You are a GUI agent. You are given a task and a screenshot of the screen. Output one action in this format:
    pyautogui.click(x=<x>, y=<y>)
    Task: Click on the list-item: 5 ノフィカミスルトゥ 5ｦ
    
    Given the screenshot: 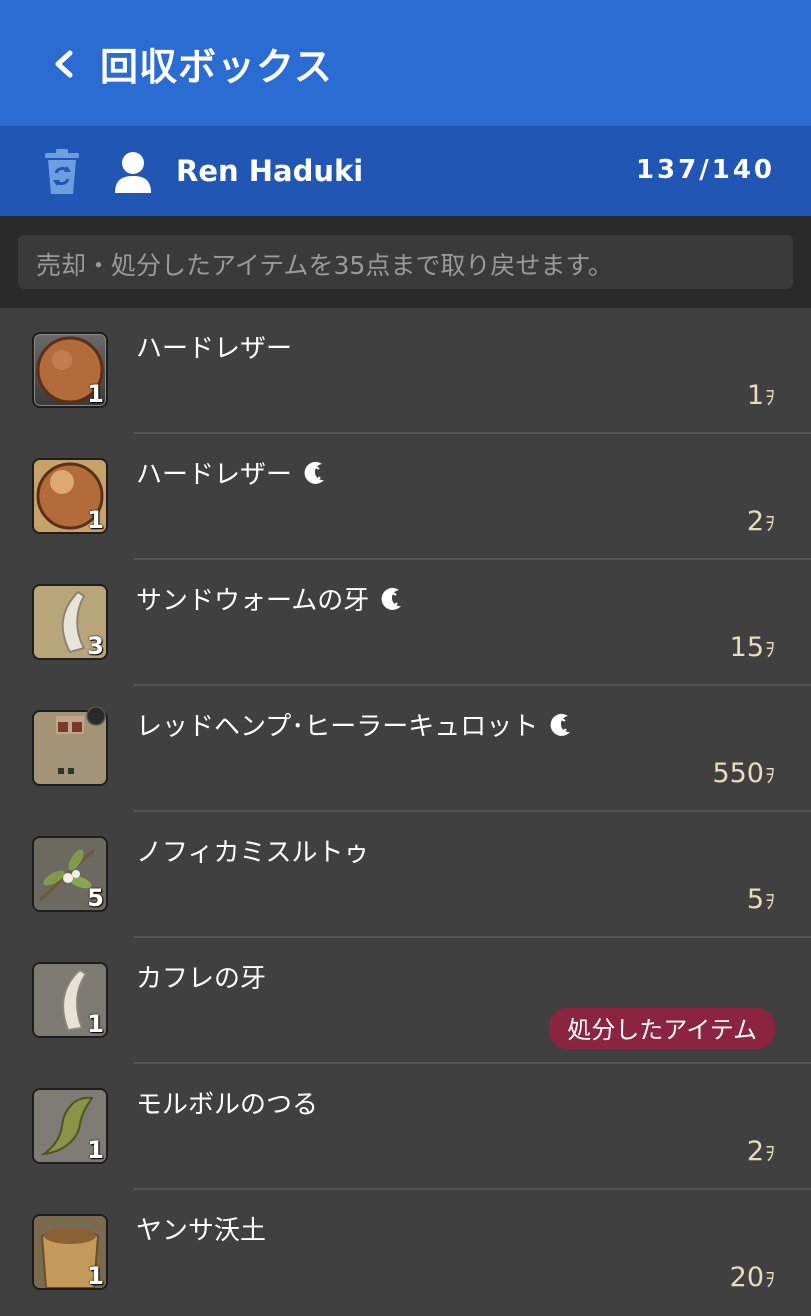 What is the action you would take?
    pyautogui.click(x=405, y=875)
    